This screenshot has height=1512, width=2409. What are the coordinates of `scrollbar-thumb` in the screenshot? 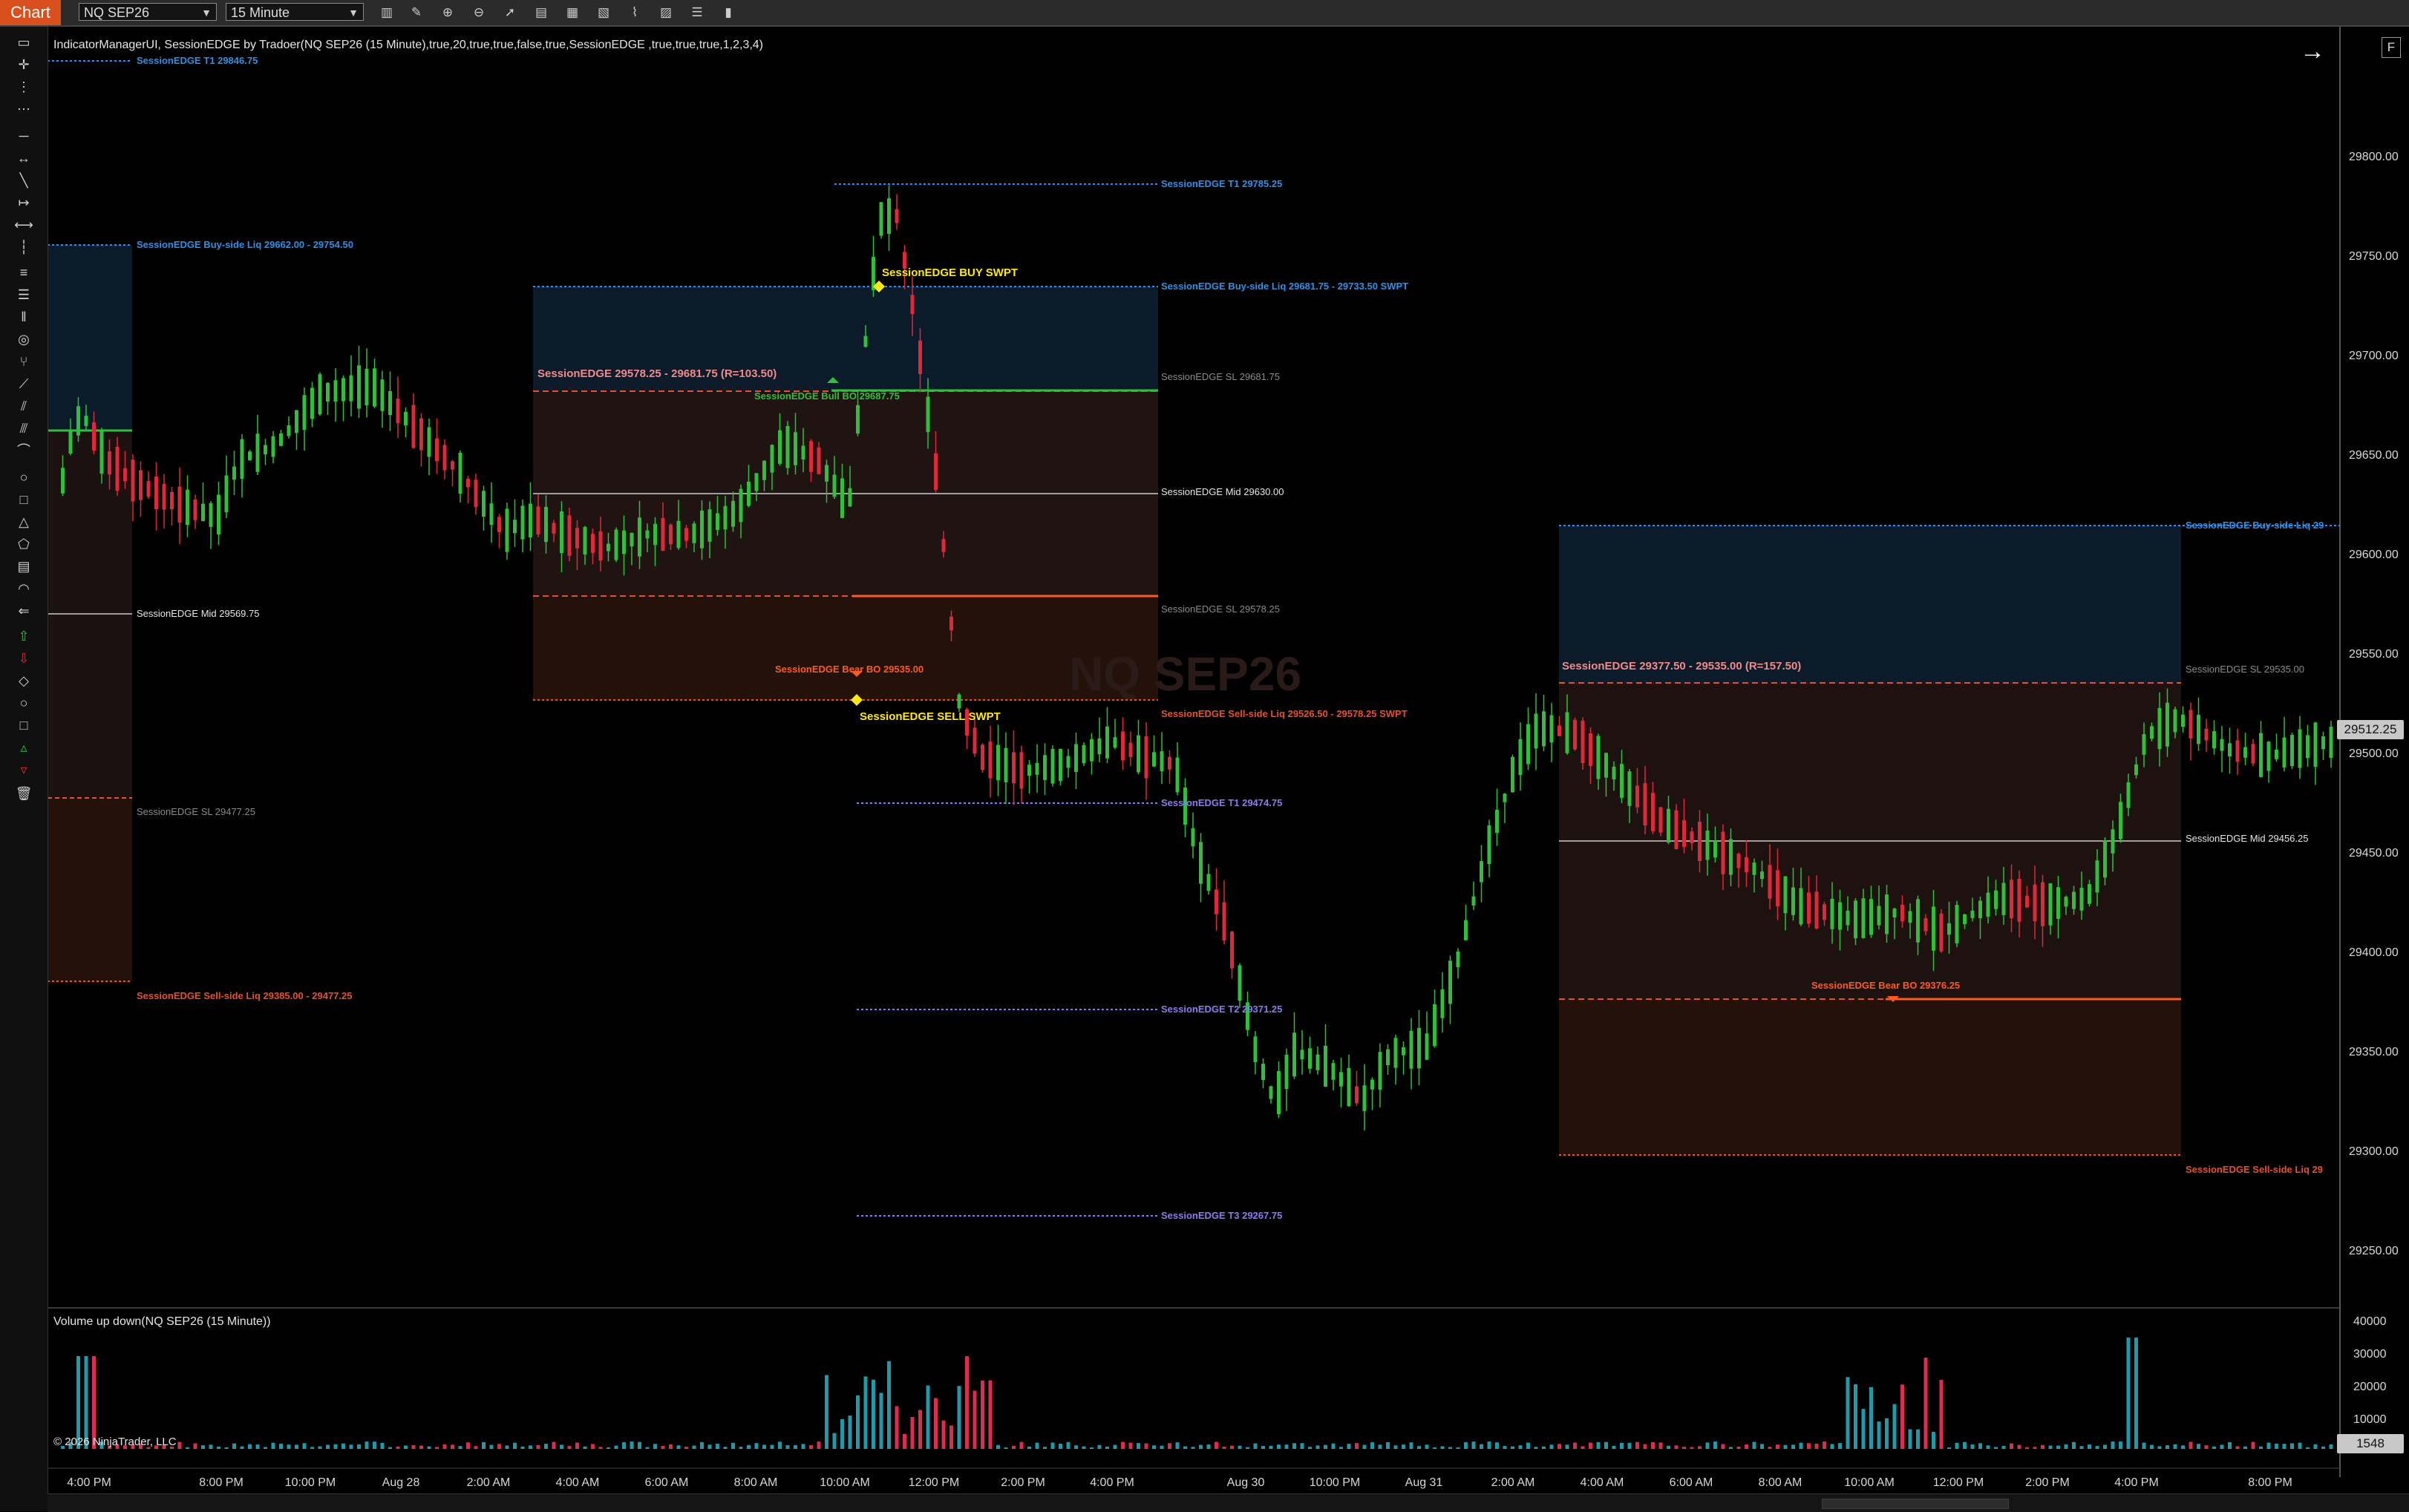 It's located at (1915, 1504).